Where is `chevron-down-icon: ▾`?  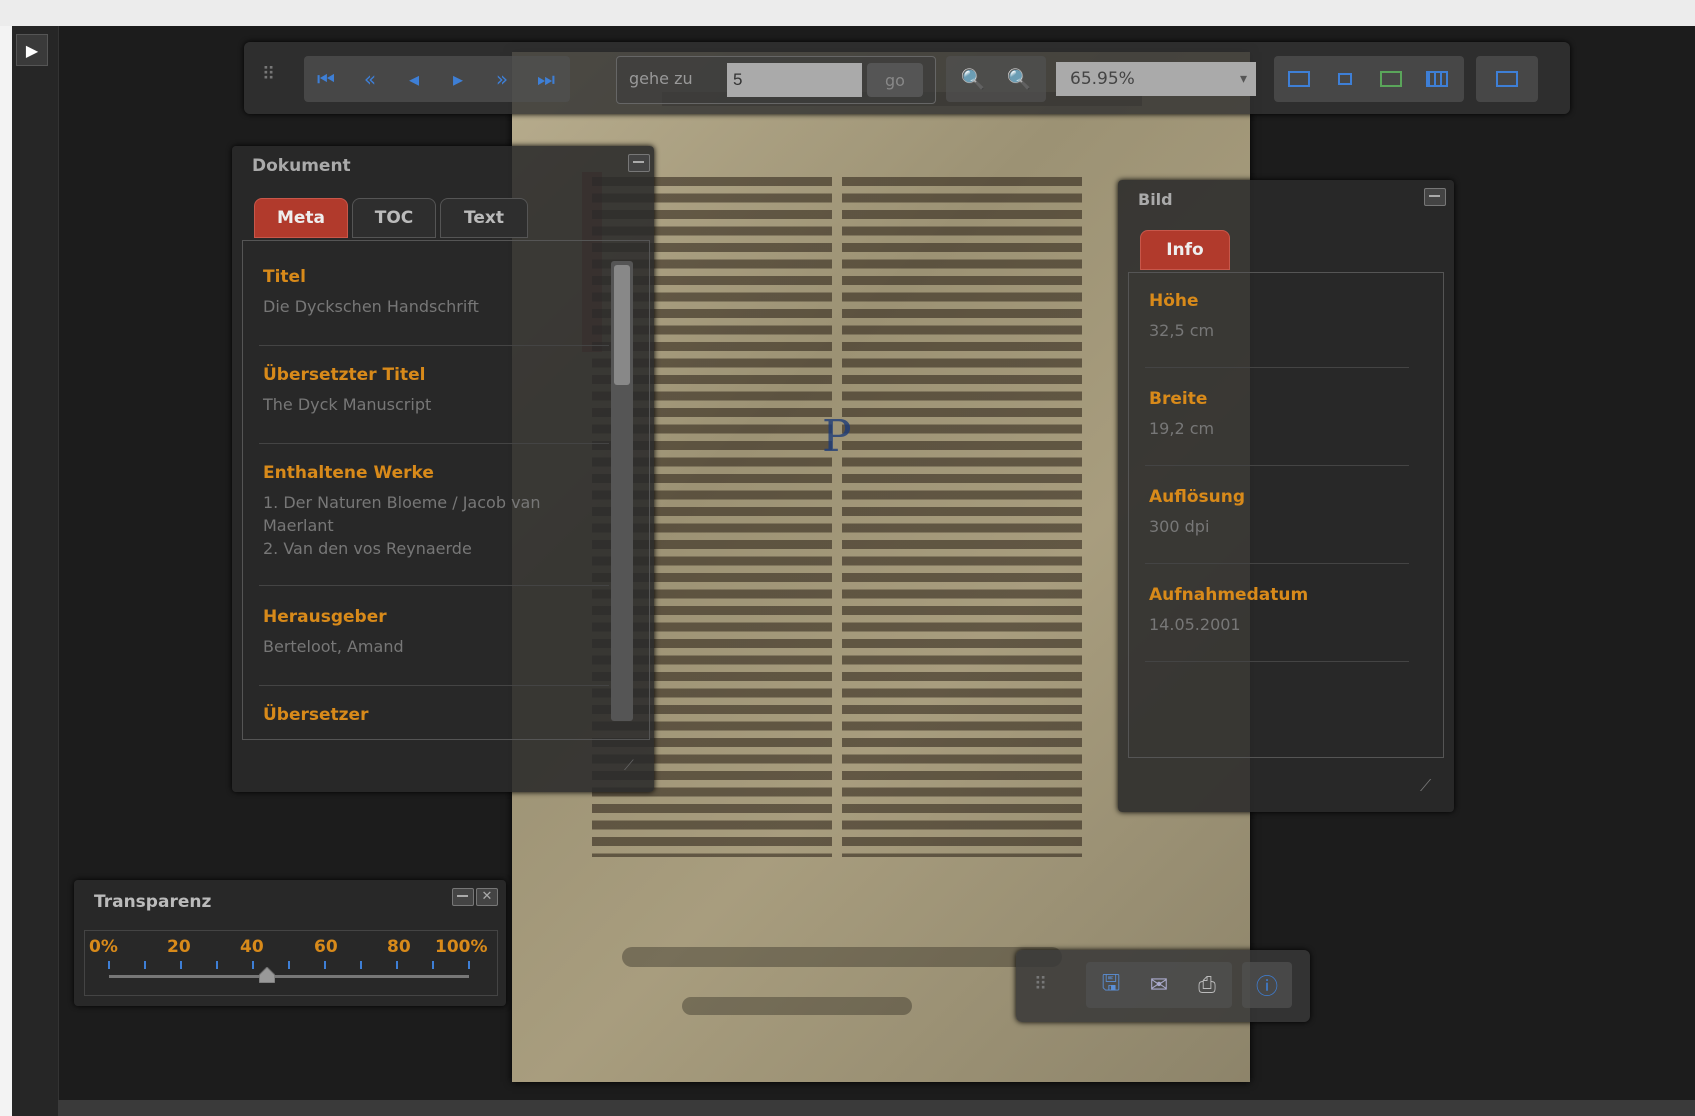 chevron-down-icon: ▾ is located at coordinates (1243, 79).